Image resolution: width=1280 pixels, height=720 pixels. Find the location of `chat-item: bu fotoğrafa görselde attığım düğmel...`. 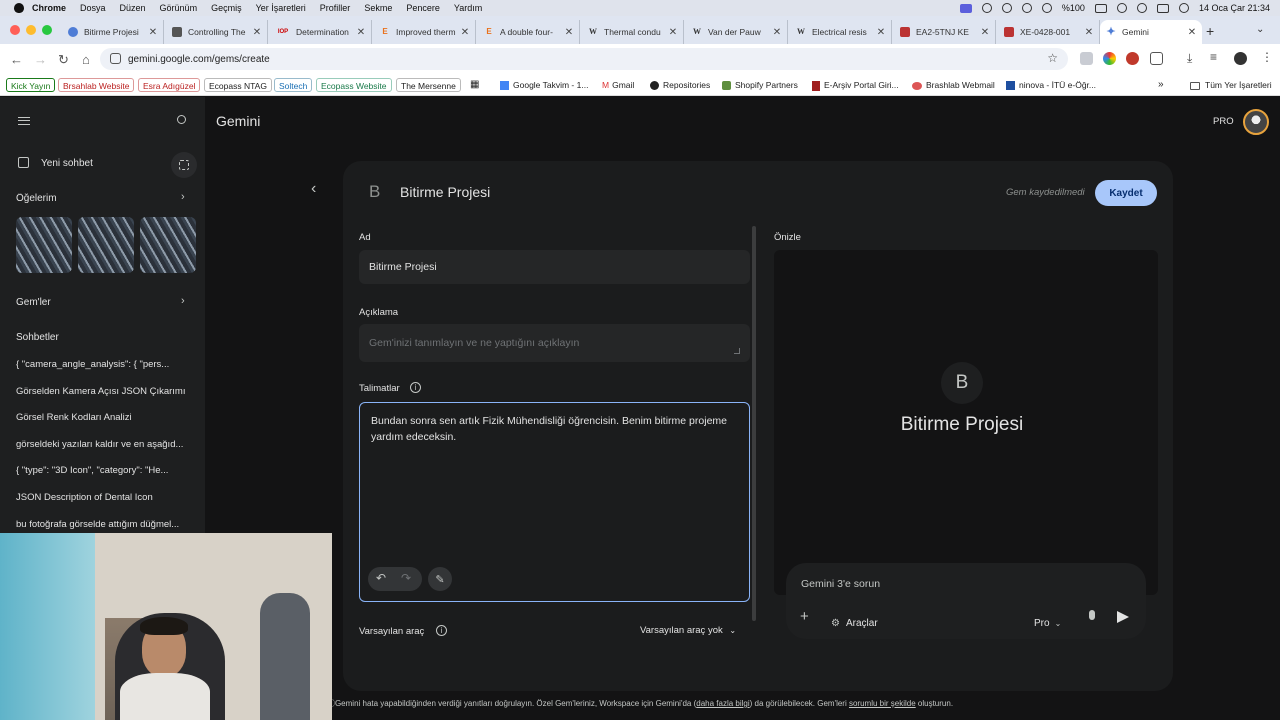

chat-item: bu fotoğrafa görselde attığım düğmel... is located at coordinates (106, 524).